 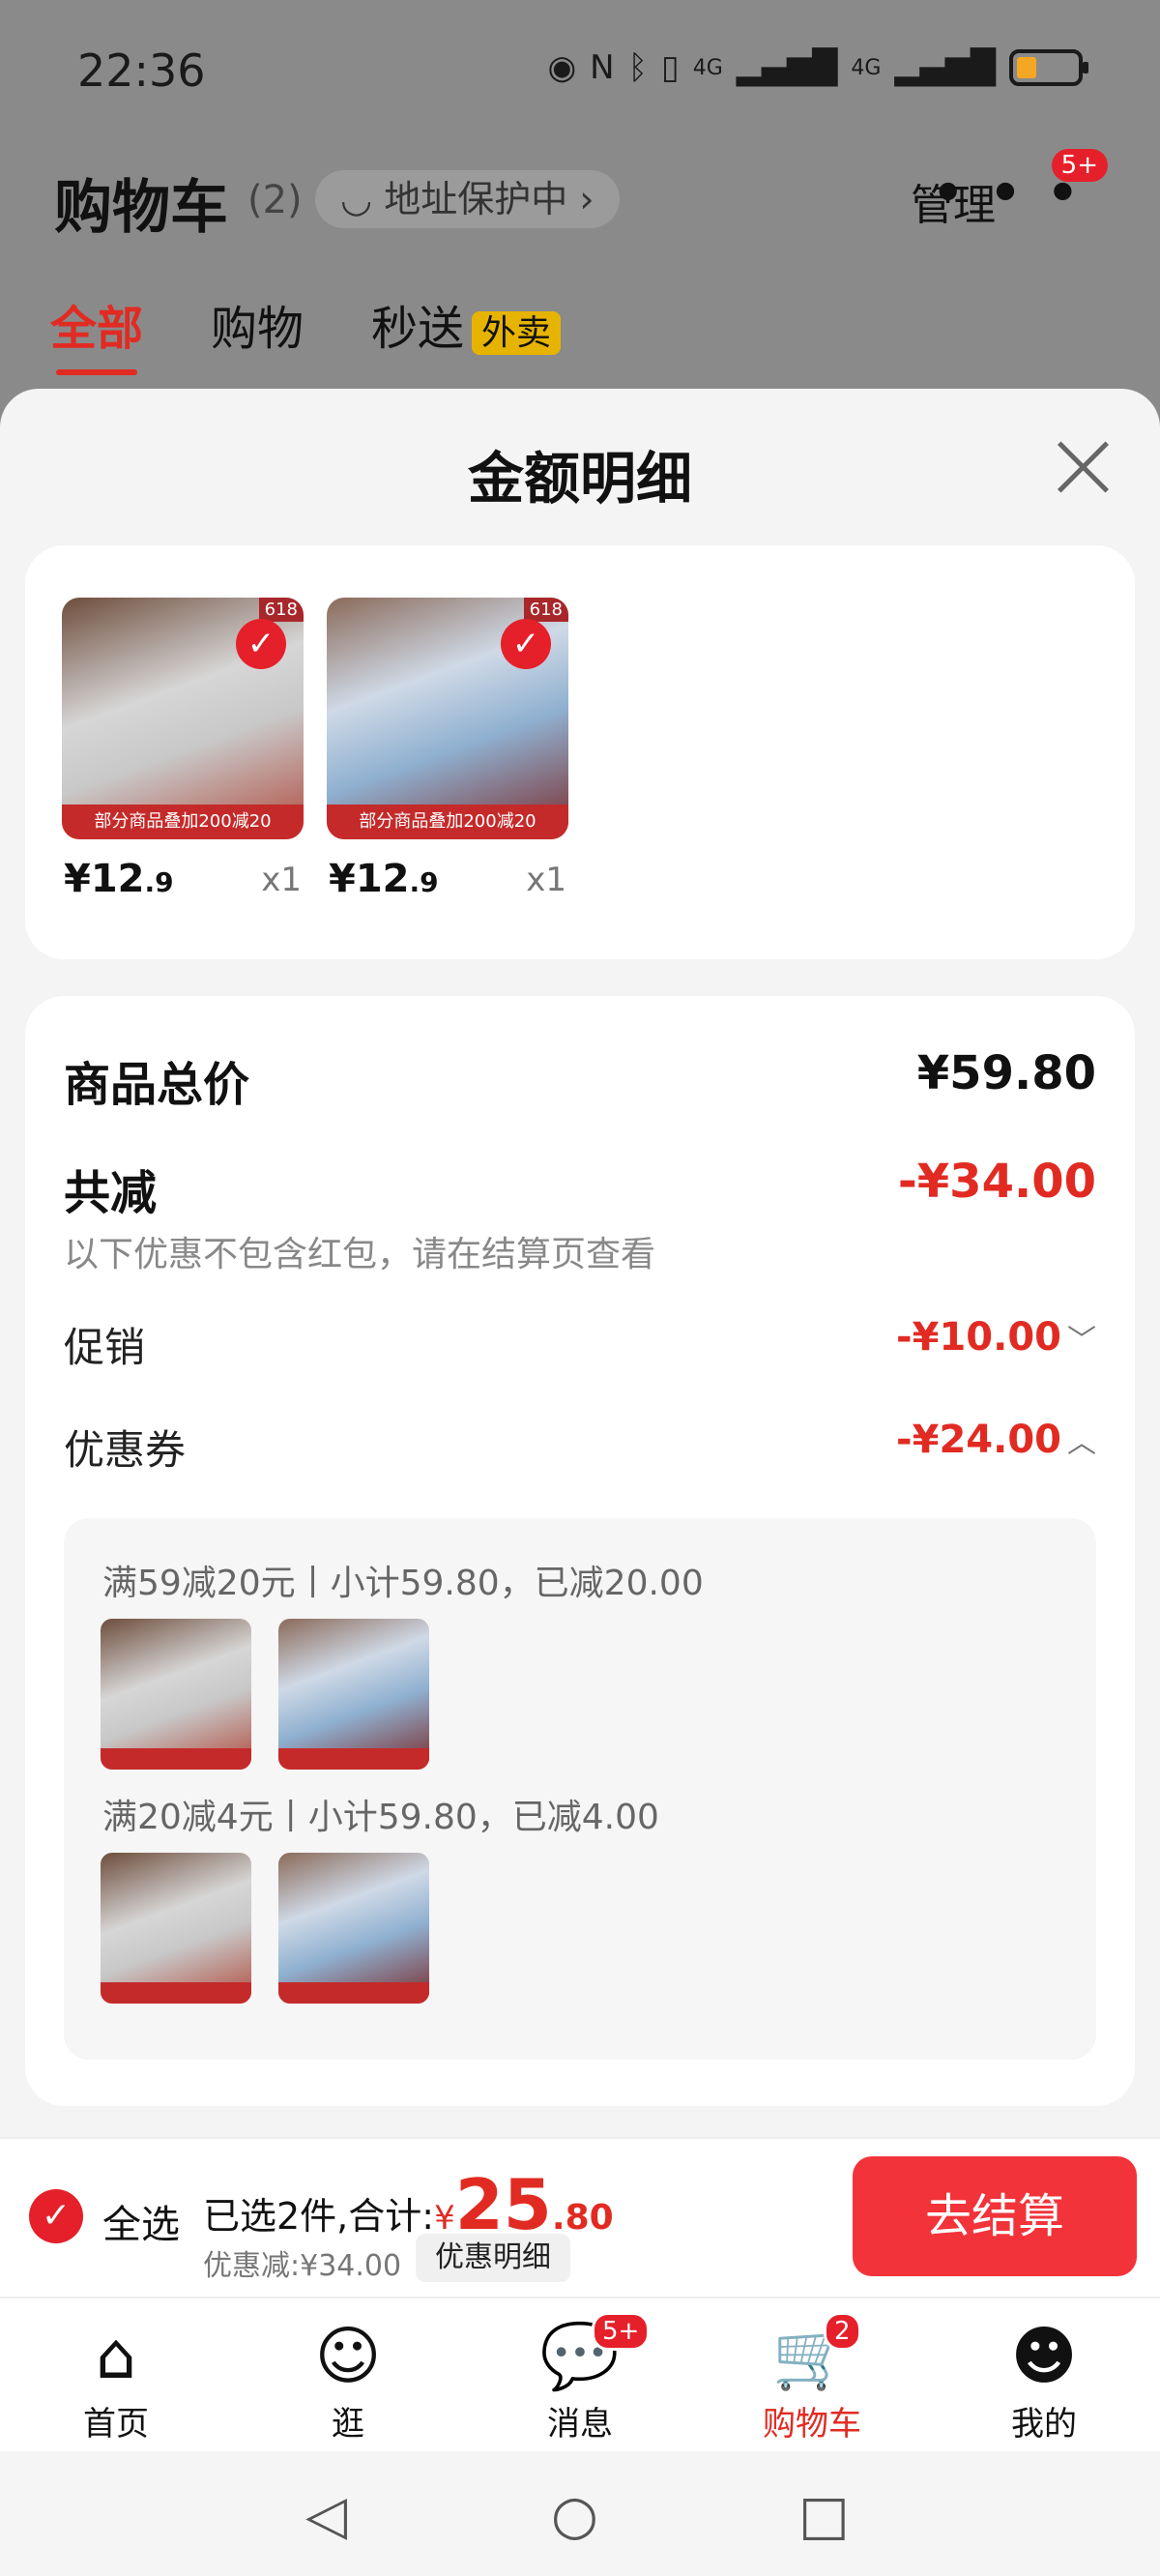 I want to click on tab-all: 全部, so click(x=97, y=332).